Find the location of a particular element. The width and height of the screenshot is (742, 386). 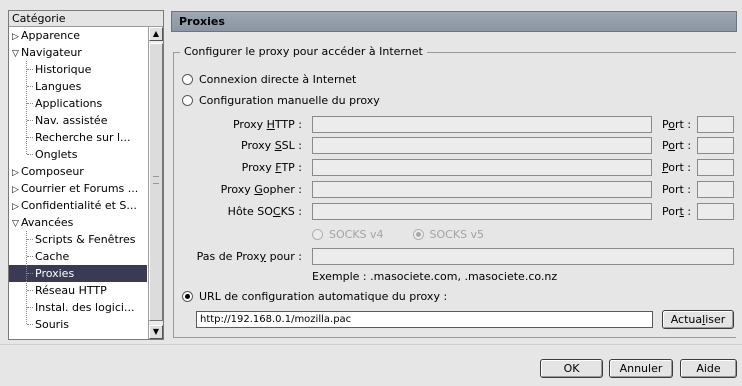

tree-item-label: Langues is located at coordinates (58, 86).